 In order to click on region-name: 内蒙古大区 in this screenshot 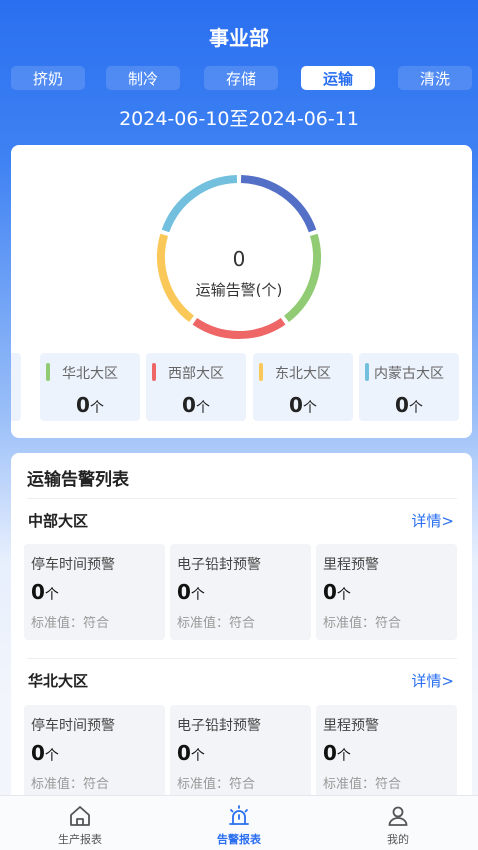, I will do `click(409, 374)`.